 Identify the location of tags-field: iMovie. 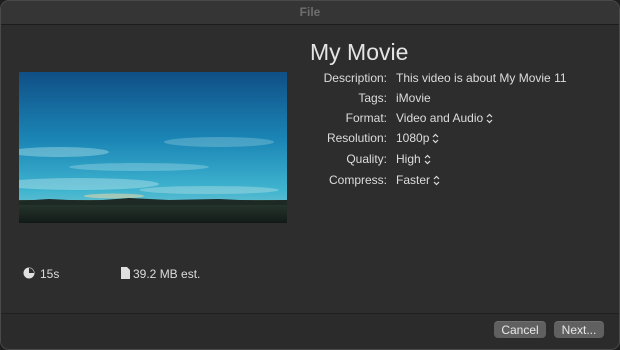
(413, 98).